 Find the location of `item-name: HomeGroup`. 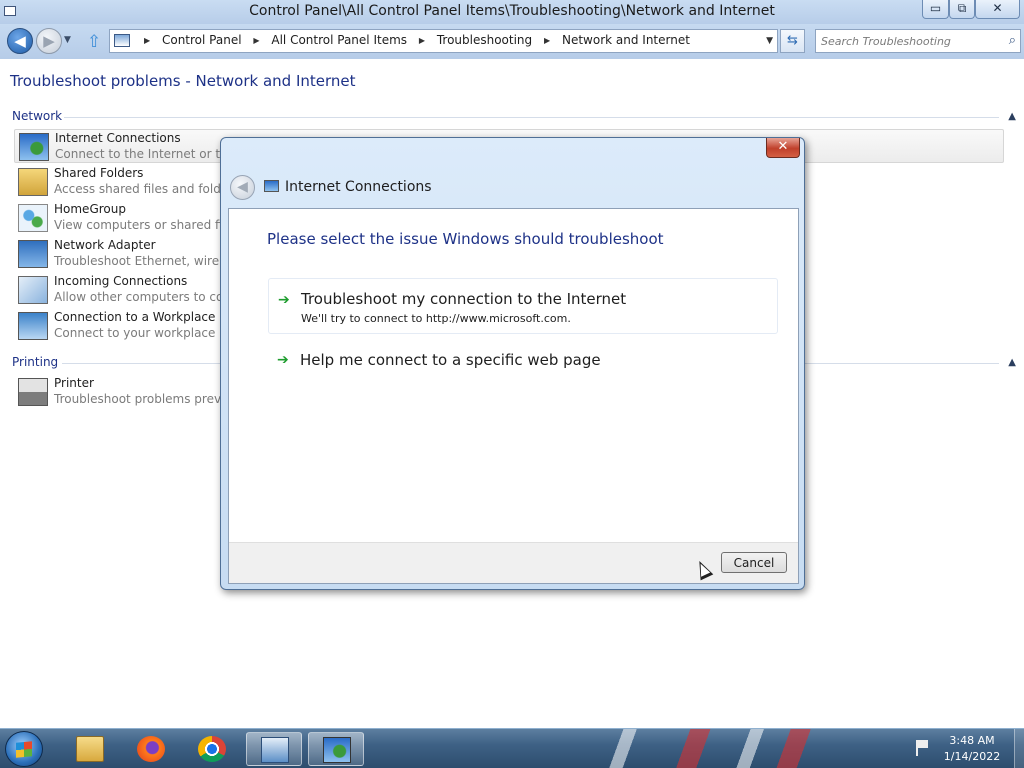

item-name: HomeGroup is located at coordinates (90, 209).